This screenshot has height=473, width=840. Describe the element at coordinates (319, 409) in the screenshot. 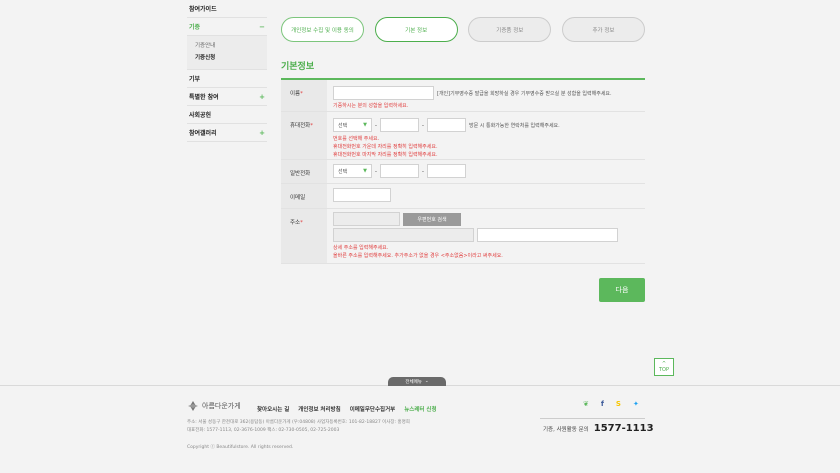

I see `footer-link-privacy: 개인정보 처리방침` at that location.